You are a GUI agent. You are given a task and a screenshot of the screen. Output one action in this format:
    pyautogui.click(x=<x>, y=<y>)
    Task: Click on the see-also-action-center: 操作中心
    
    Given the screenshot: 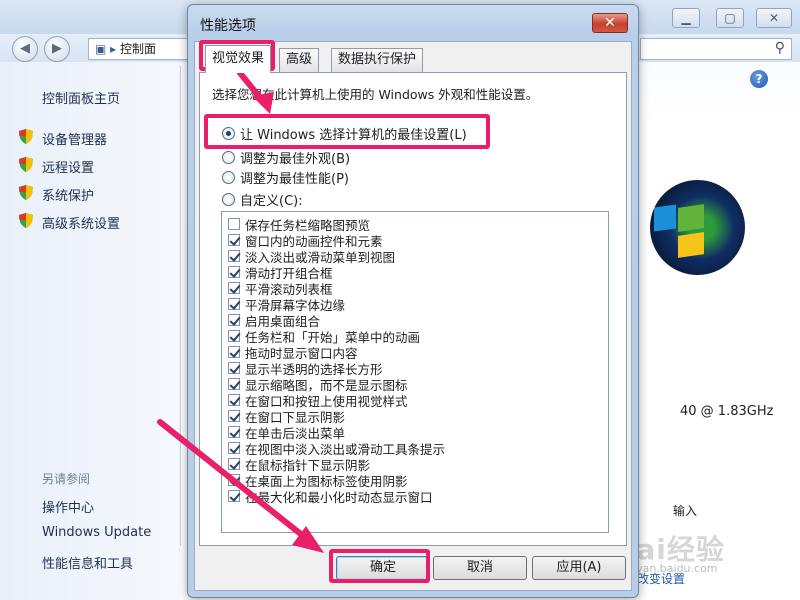 What is the action you would take?
    pyautogui.click(x=68, y=506)
    